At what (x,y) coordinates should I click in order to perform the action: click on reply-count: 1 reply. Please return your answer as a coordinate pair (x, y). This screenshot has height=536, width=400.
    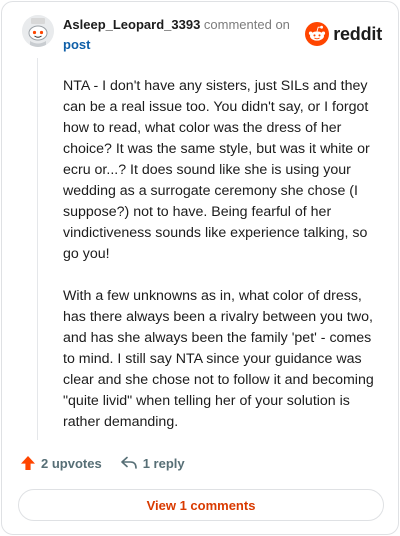
    Looking at the image, I should click on (163, 463).